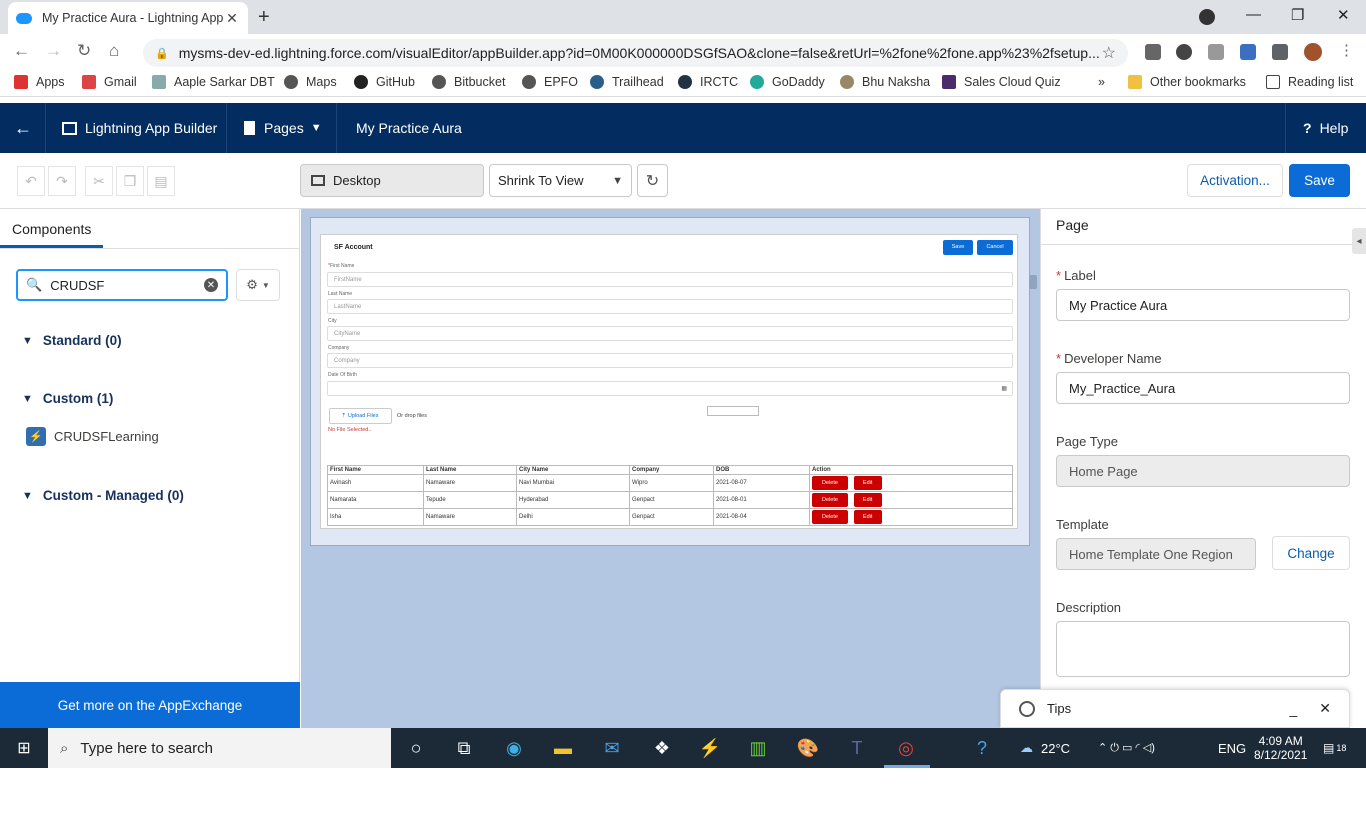 Image resolution: width=1366 pixels, height=813 pixels. What do you see at coordinates (103, 495) in the screenshot?
I see `section-custom-managed: ▼ Custom - Managed (0)` at bounding box center [103, 495].